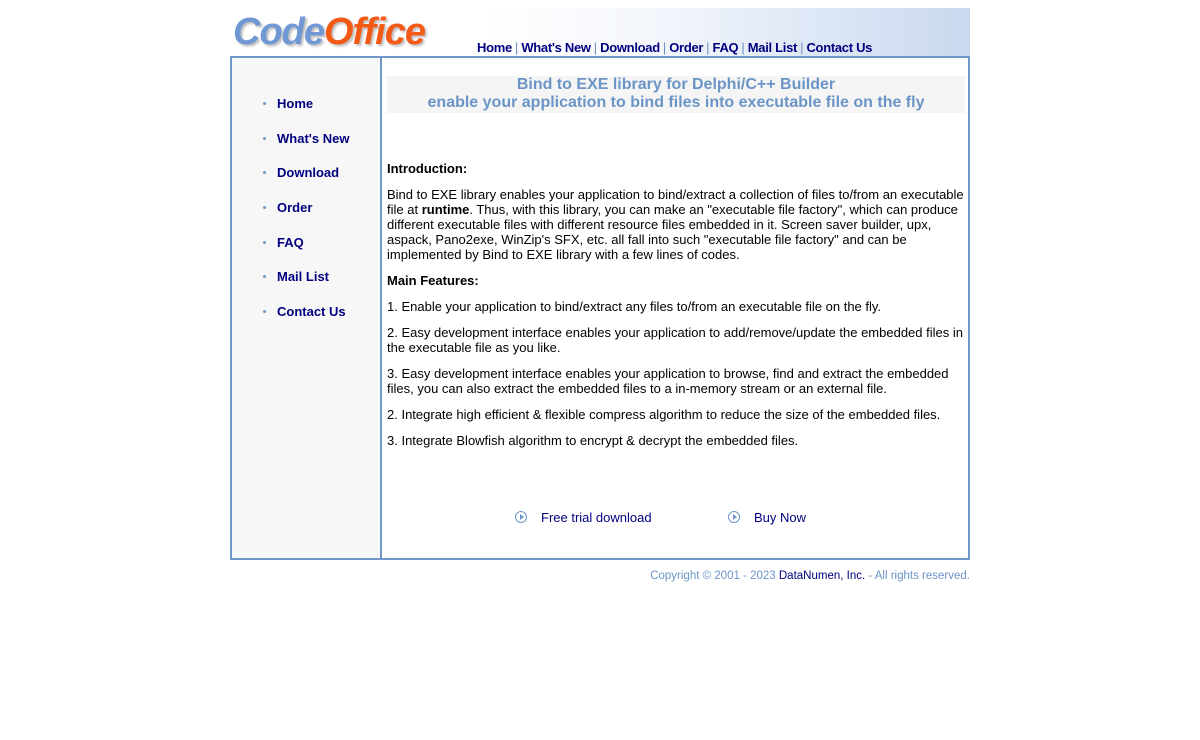  What do you see at coordinates (445, 209) in the screenshot?
I see `intro-bold-runtime: runtime` at bounding box center [445, 209].